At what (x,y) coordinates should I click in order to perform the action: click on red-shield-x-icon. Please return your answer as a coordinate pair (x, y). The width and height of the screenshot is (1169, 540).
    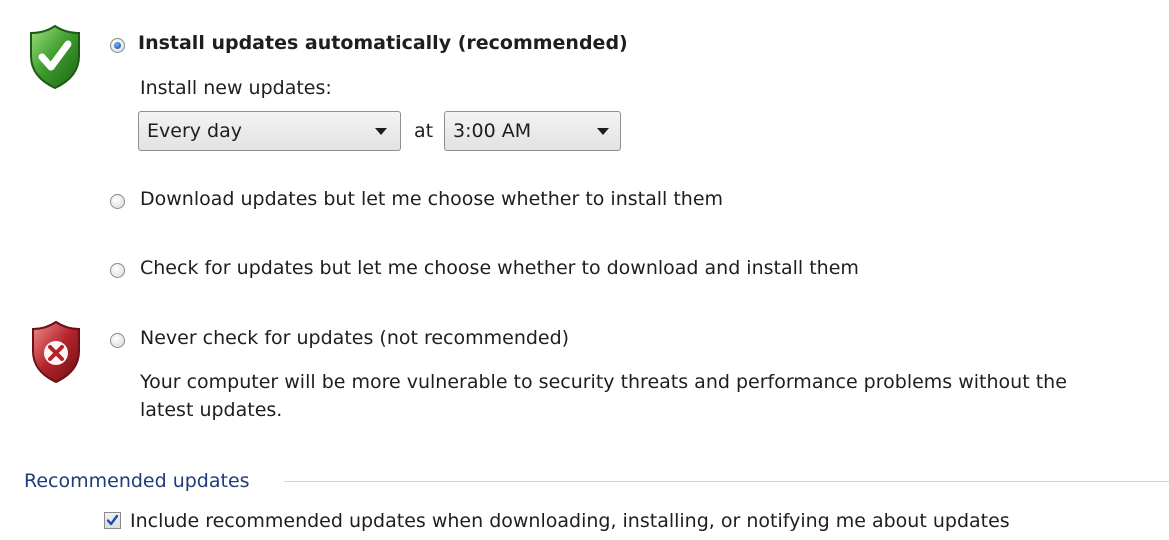
    Looking at the image, I should click on (56, 352).